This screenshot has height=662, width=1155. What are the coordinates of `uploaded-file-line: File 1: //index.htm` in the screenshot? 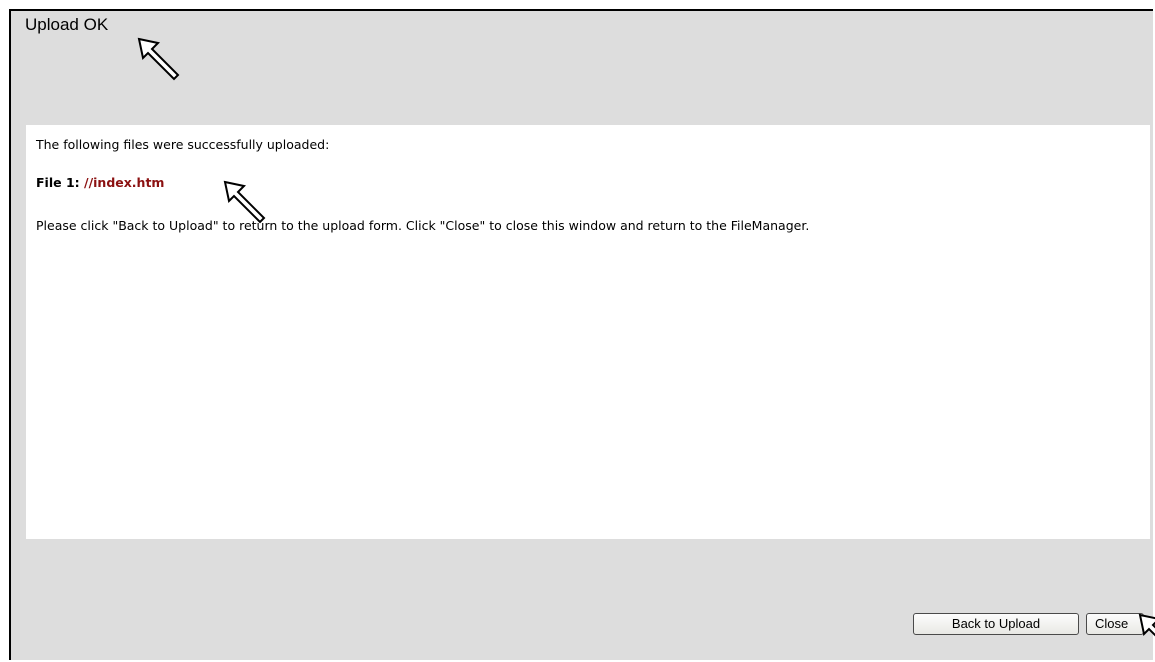 It's located at (100, 182).